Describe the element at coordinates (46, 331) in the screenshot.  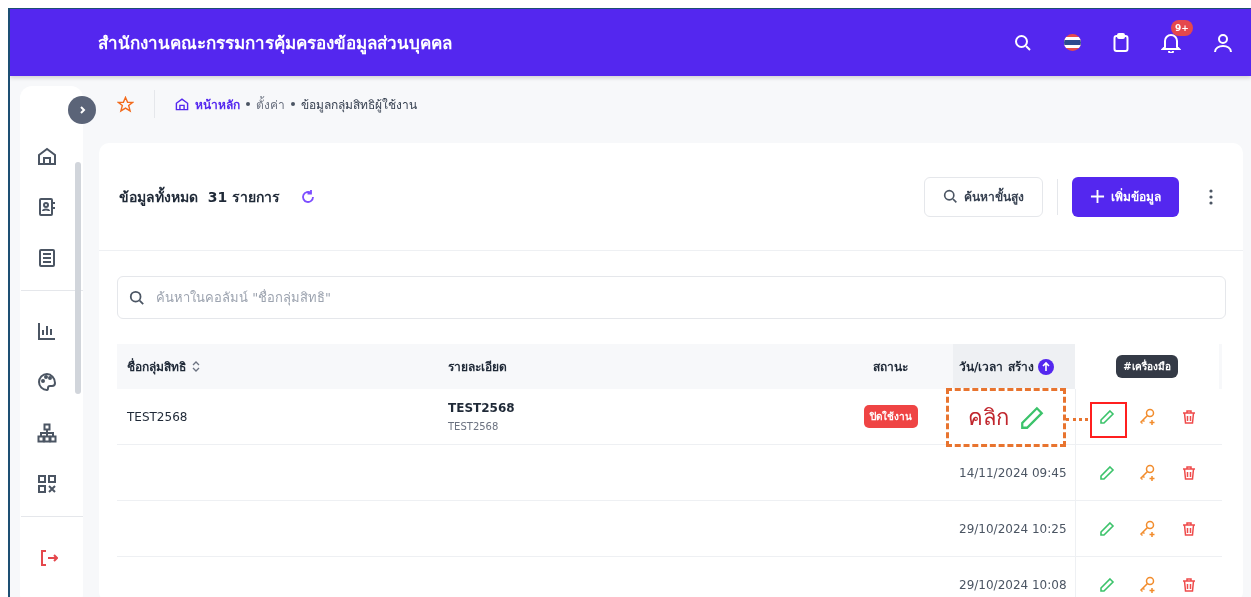
I see `bar-chart-icon` at that location.